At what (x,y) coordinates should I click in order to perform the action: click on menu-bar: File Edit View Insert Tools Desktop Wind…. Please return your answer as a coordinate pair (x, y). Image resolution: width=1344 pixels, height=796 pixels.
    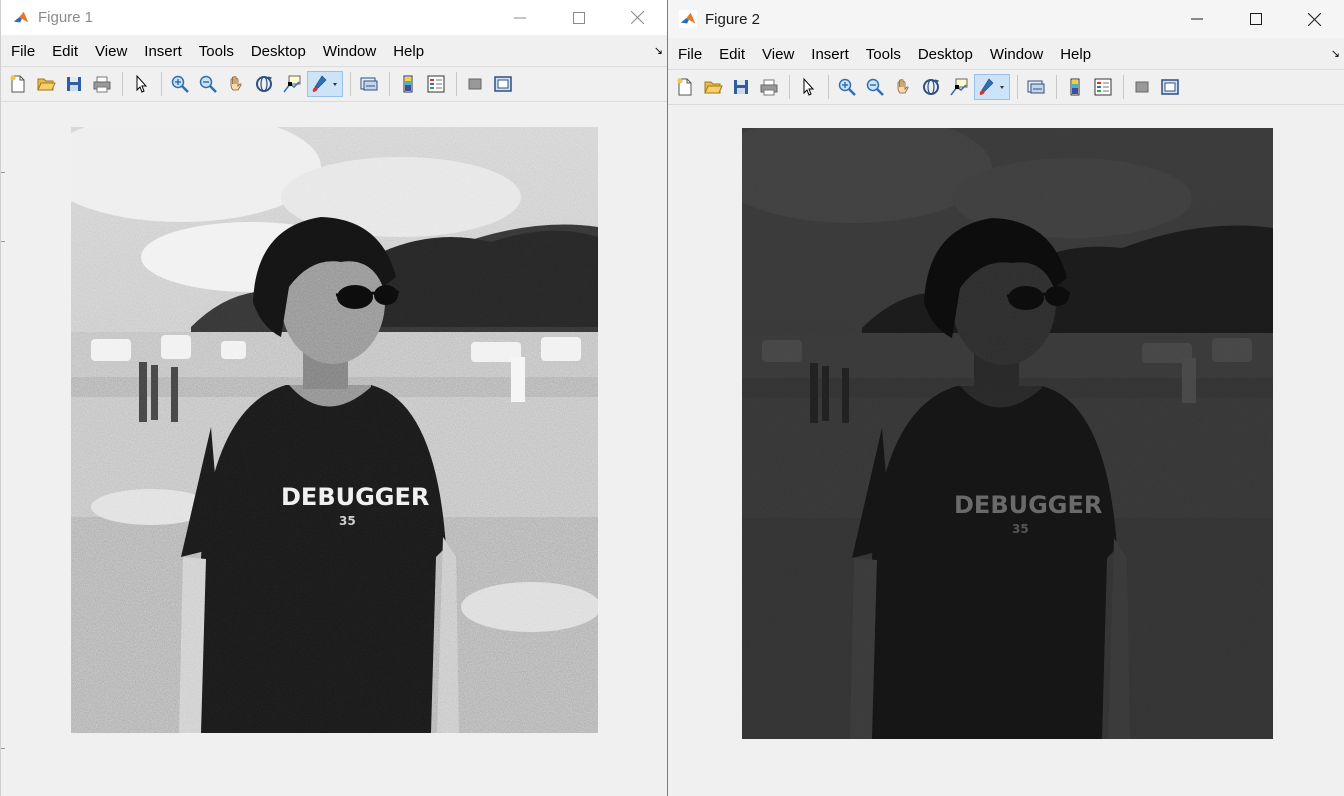
    Looking at the image, I should click on (1006, 54).